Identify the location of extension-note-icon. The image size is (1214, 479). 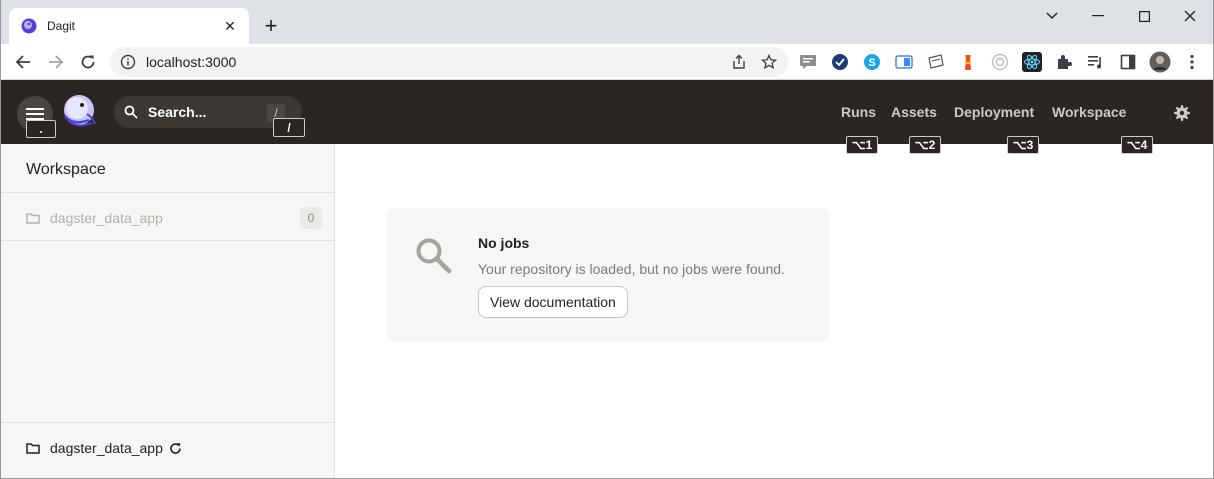
(936, 62).